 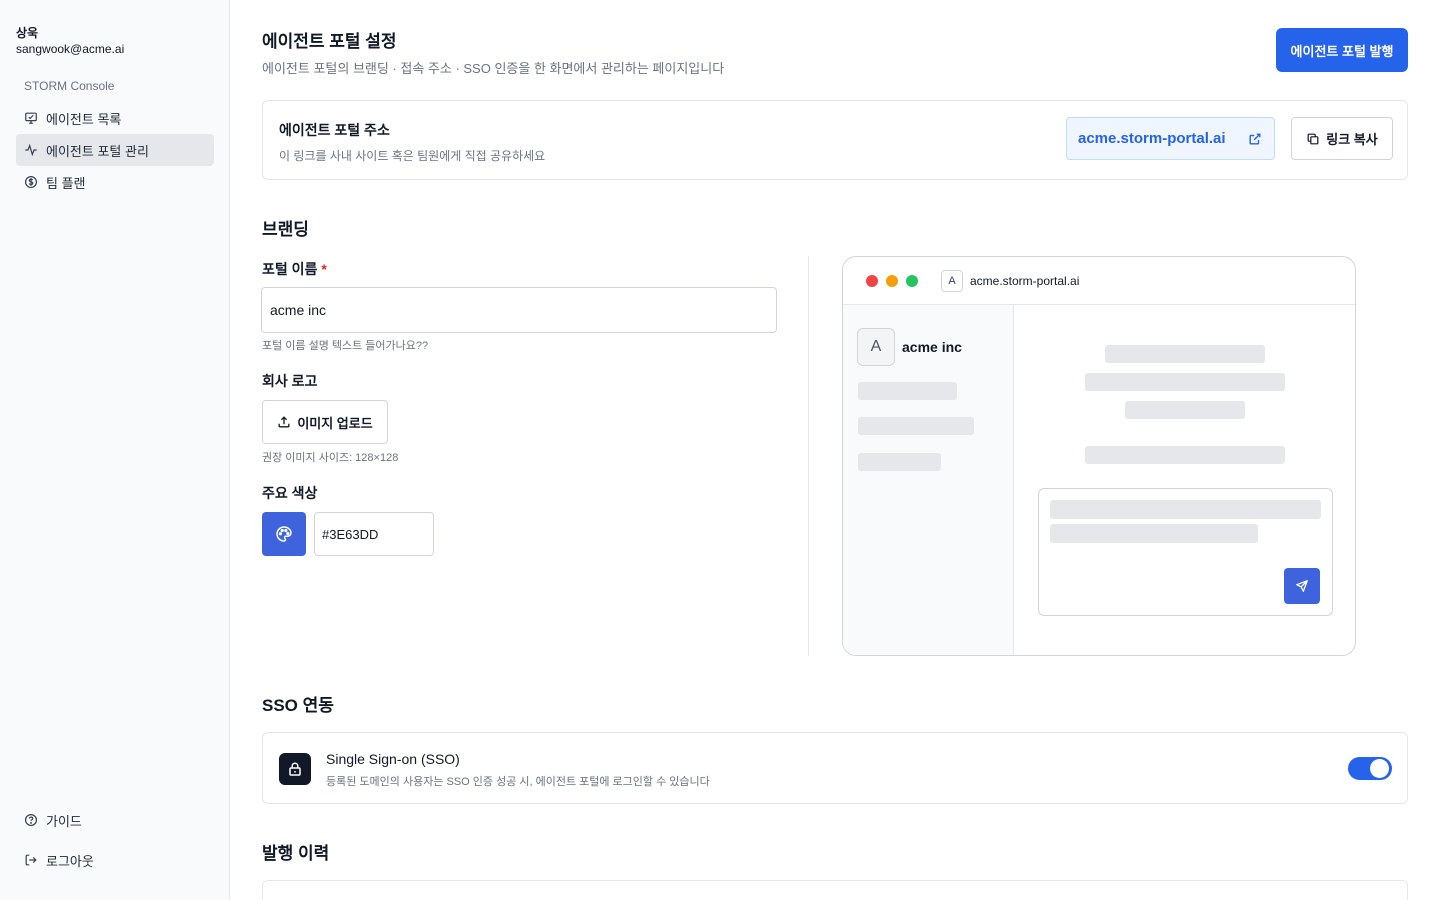 I want to click on sso-toggle-knob, so click(x=1379, y=768).